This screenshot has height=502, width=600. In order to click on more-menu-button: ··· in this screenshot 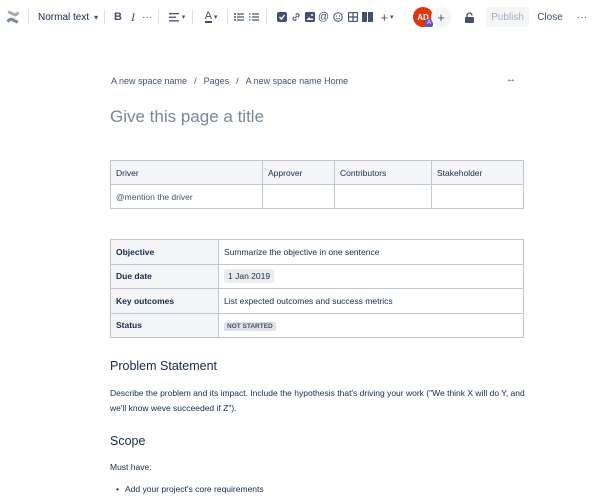, I will do `click(582, 17)`.